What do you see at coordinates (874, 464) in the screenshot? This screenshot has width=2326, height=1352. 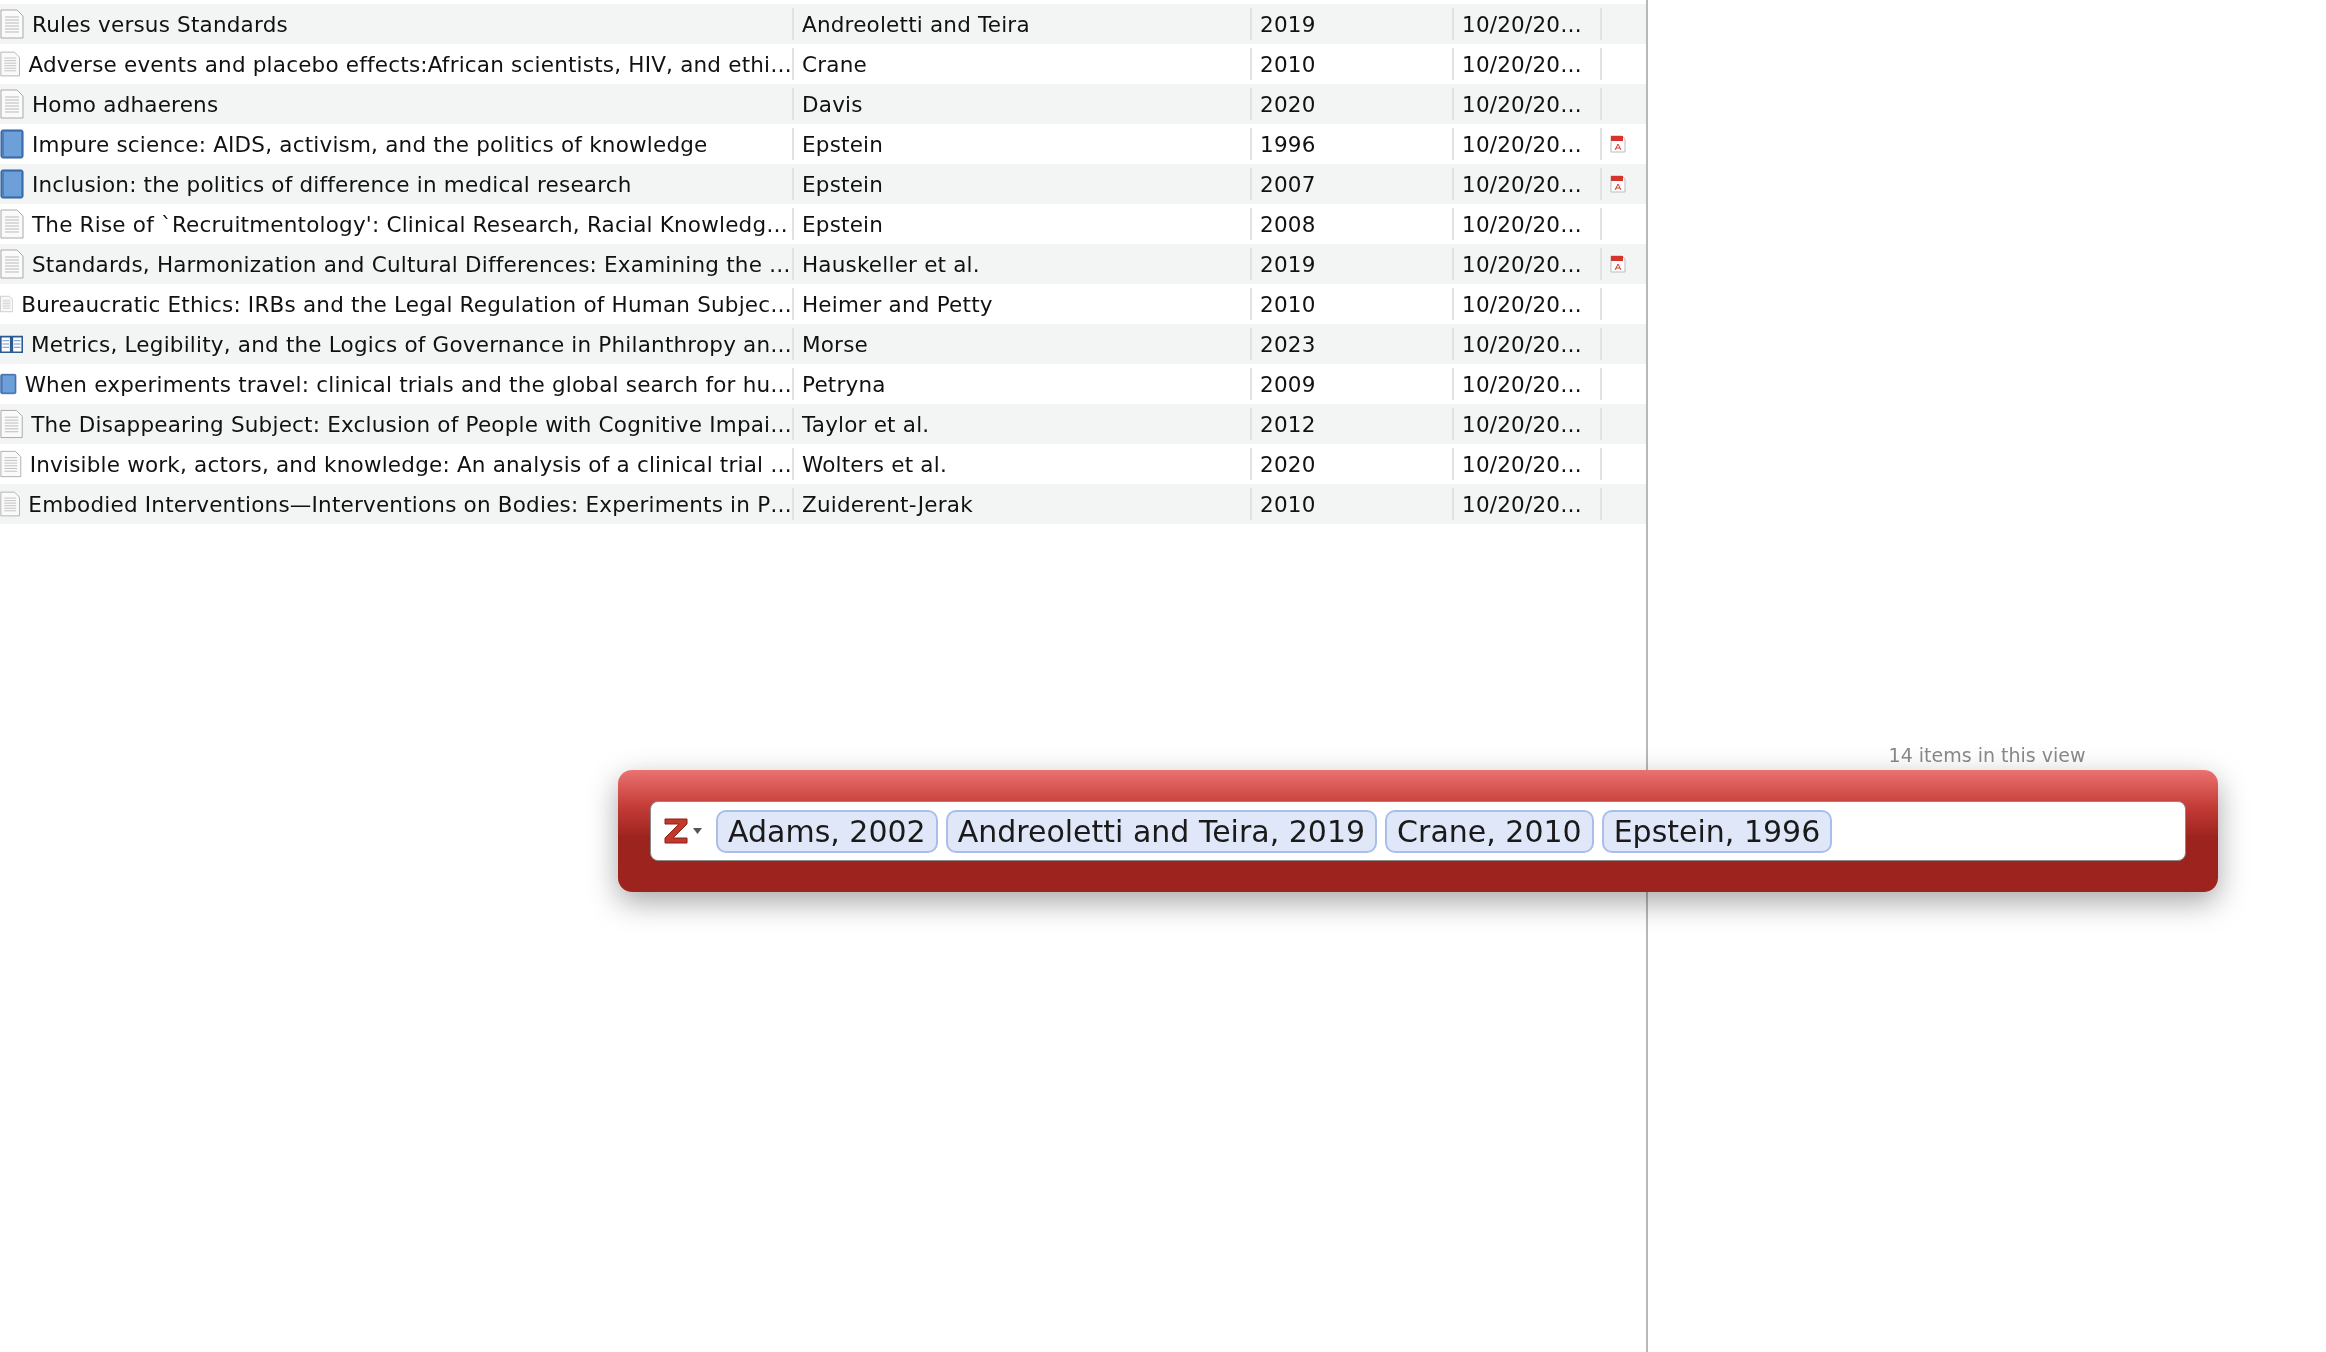 I see `creator-cell: Wolters et al.` at bounding box center [874, 464].